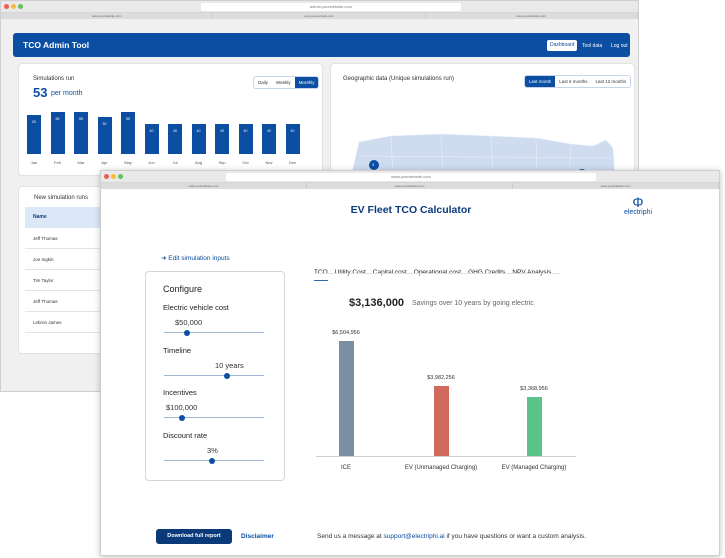  Describe the element at coordinates (263, 82) in the screenshot. I see `toggle-daily: Daily` at that location.